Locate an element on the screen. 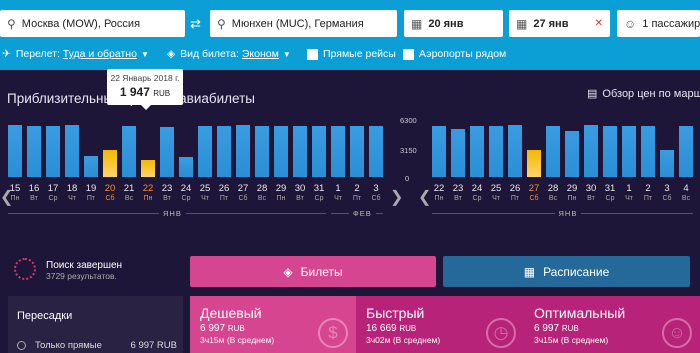  nearby-airports-checkbox: Аэропорты рядом is located at coordinates (454, 54).